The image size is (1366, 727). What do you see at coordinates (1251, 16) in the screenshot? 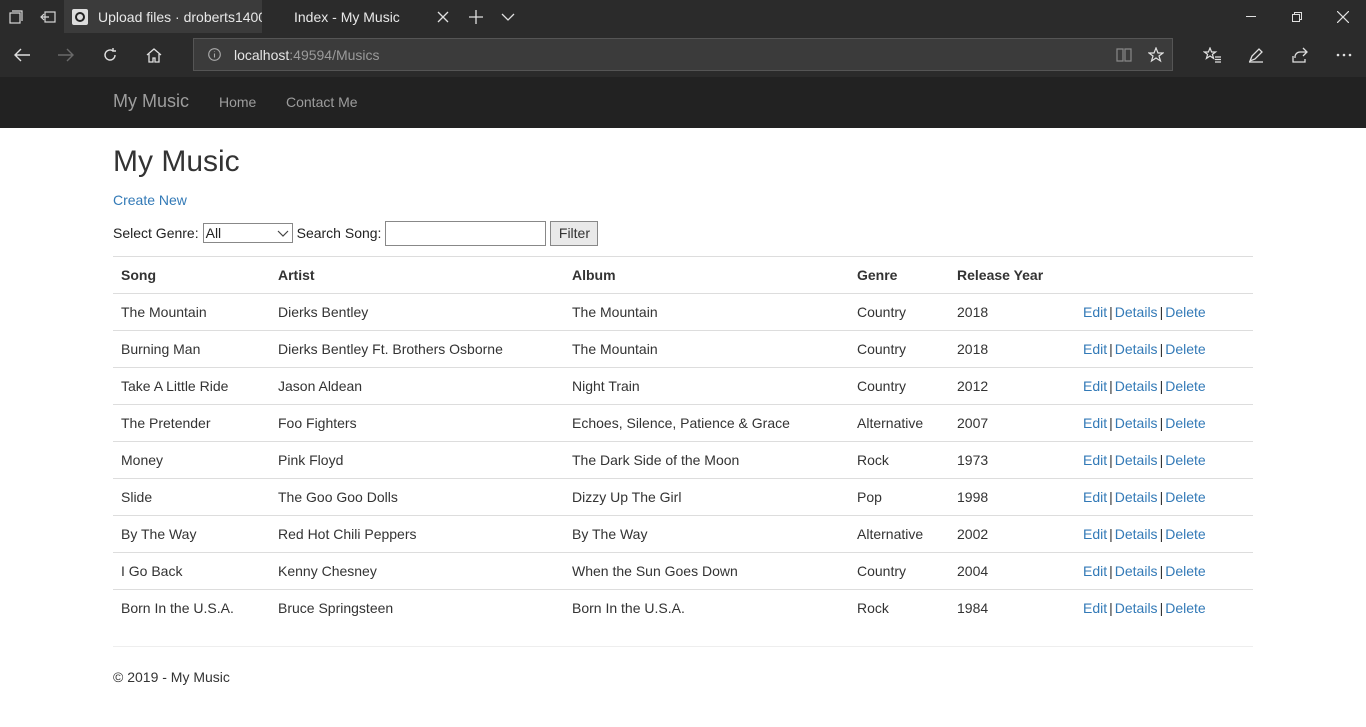
I see `minimize-icon` at bounding box center [1251, 16].